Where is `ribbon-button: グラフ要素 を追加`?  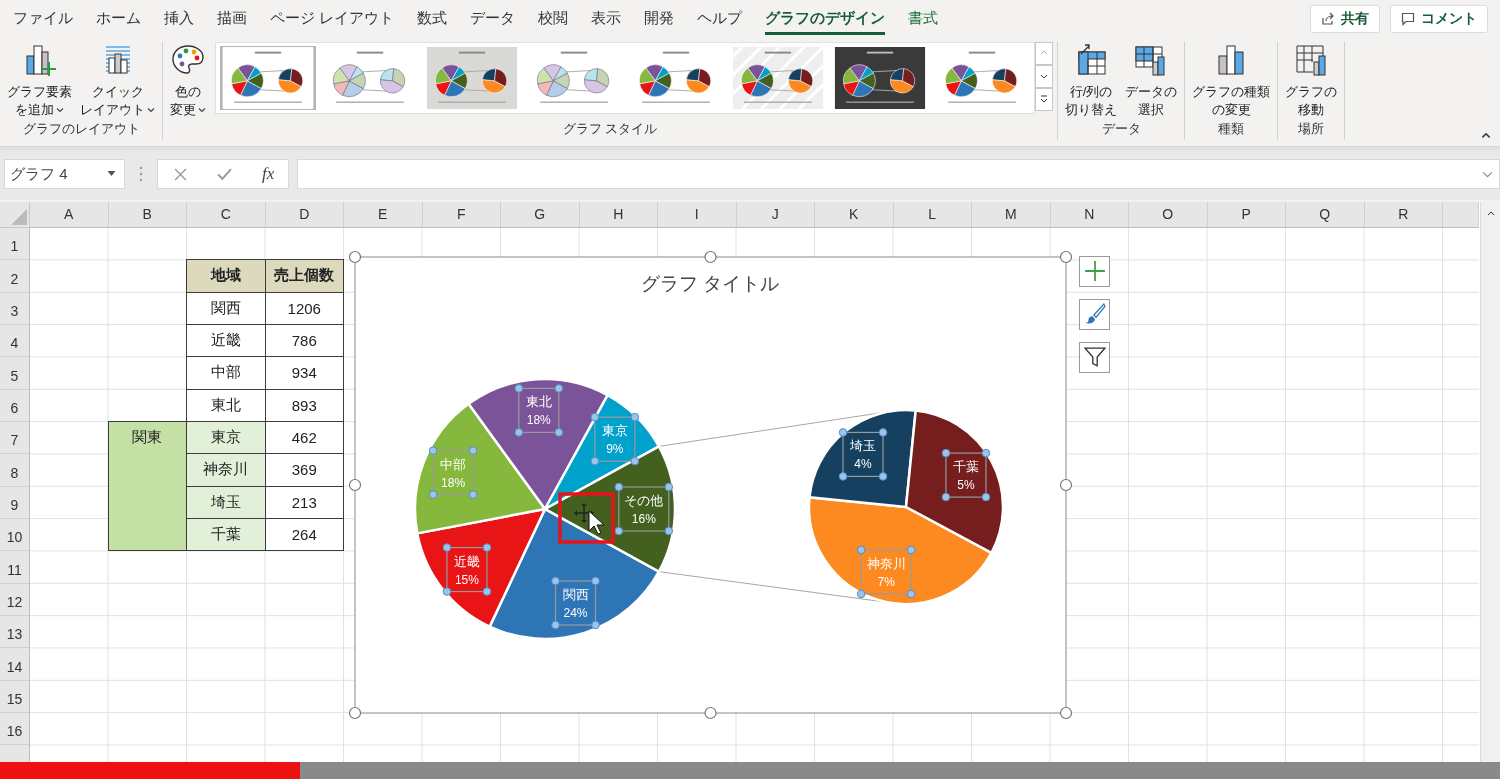 ribbon-button: グラフ要素 を追加 is located at coordinates (39, 80).